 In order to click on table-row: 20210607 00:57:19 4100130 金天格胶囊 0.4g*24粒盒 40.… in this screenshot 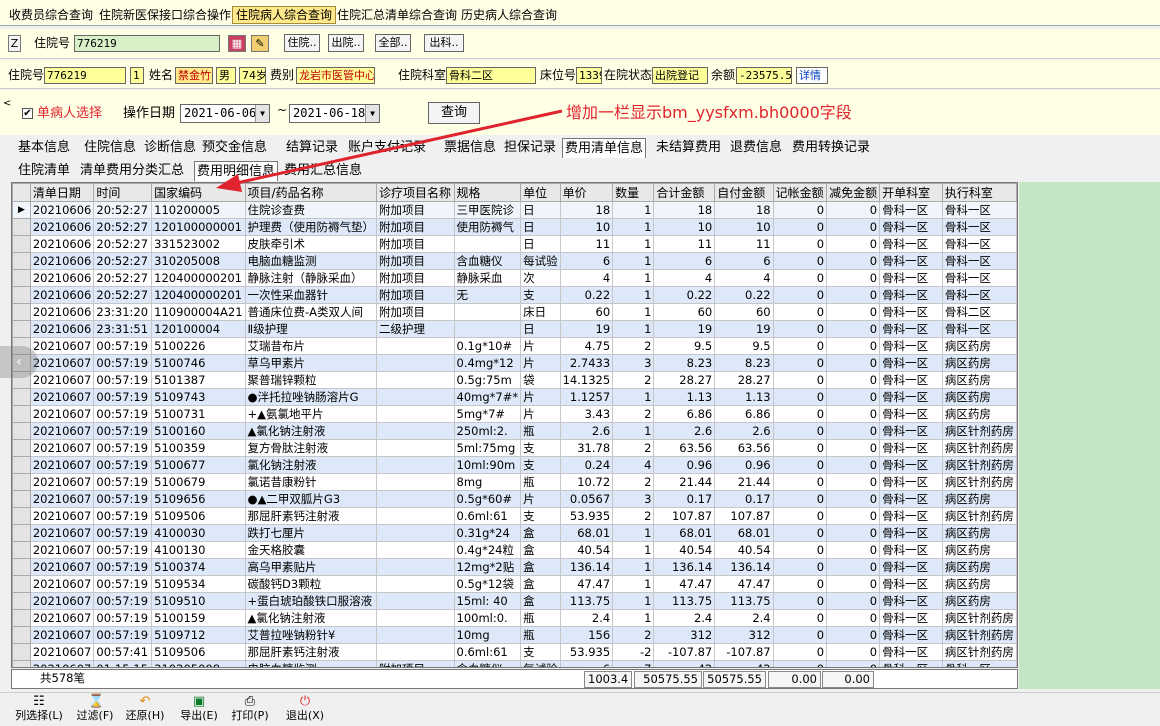, I will do `click(514, 550)`.